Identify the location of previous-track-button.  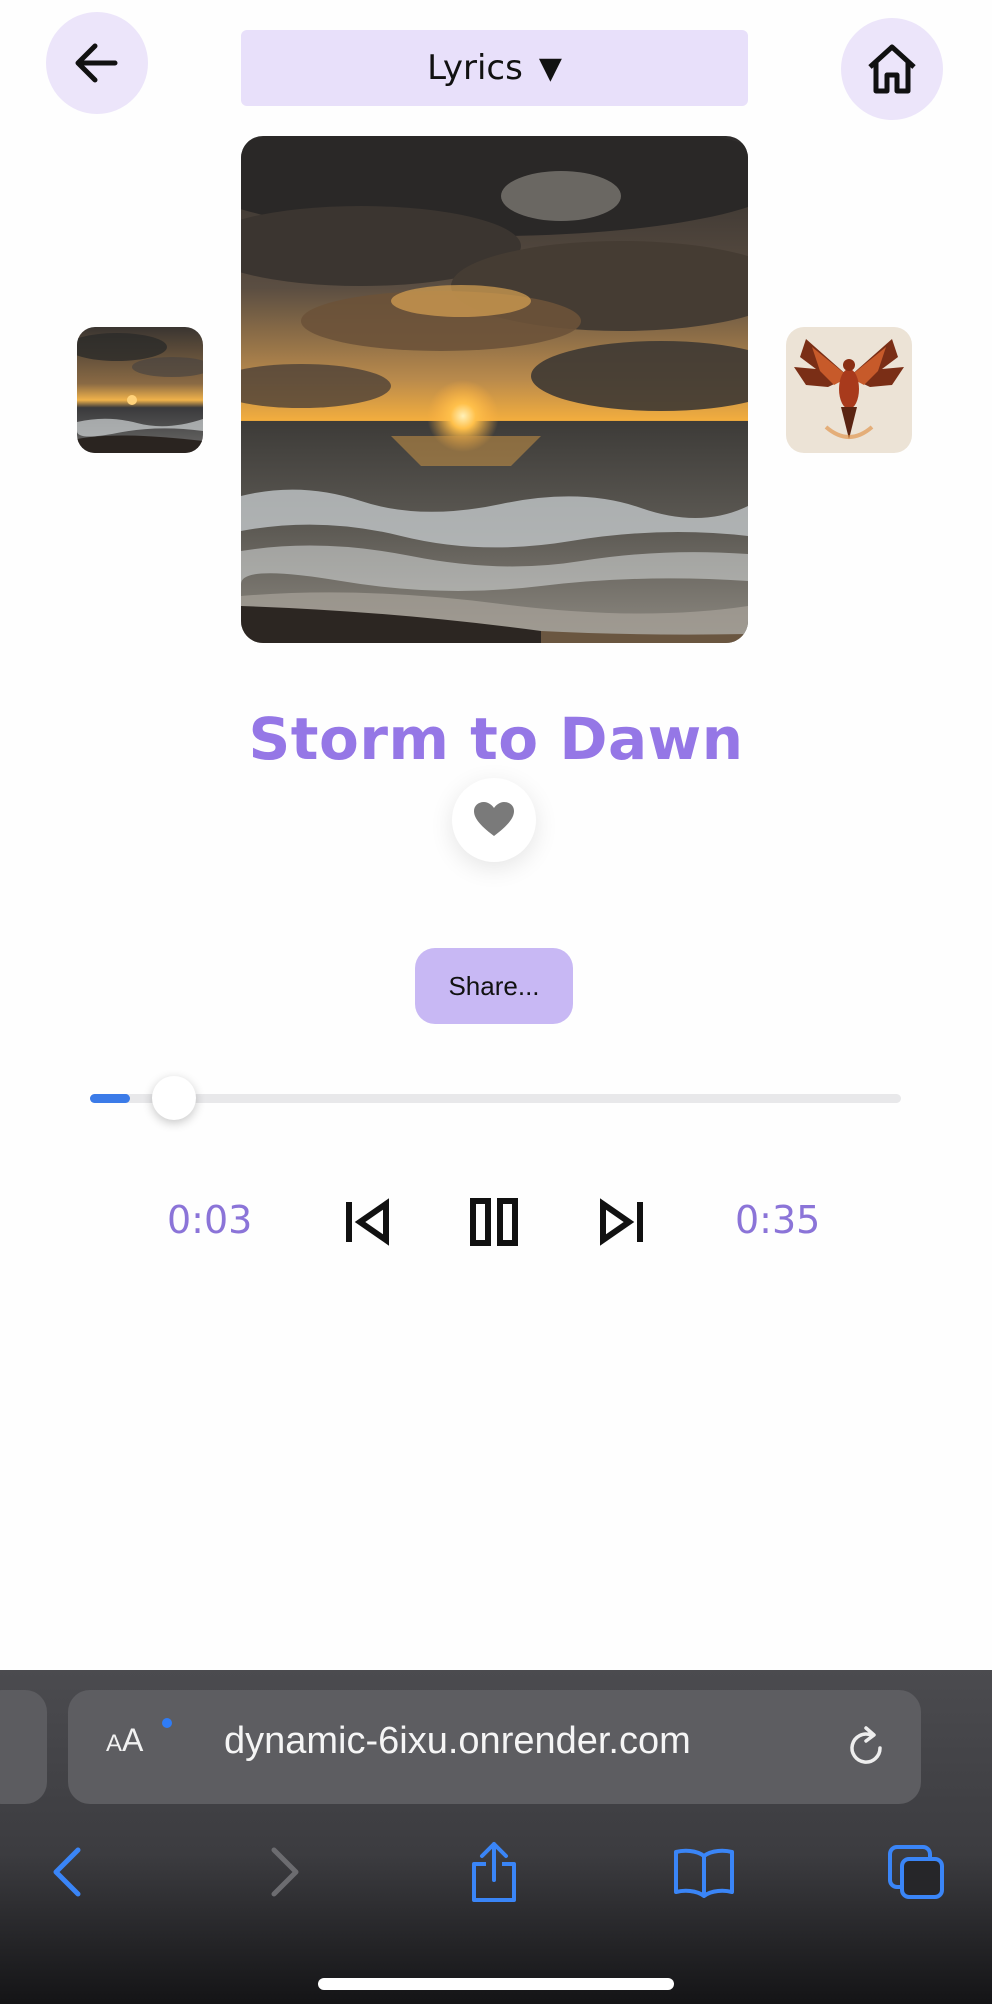
(368, 1222).